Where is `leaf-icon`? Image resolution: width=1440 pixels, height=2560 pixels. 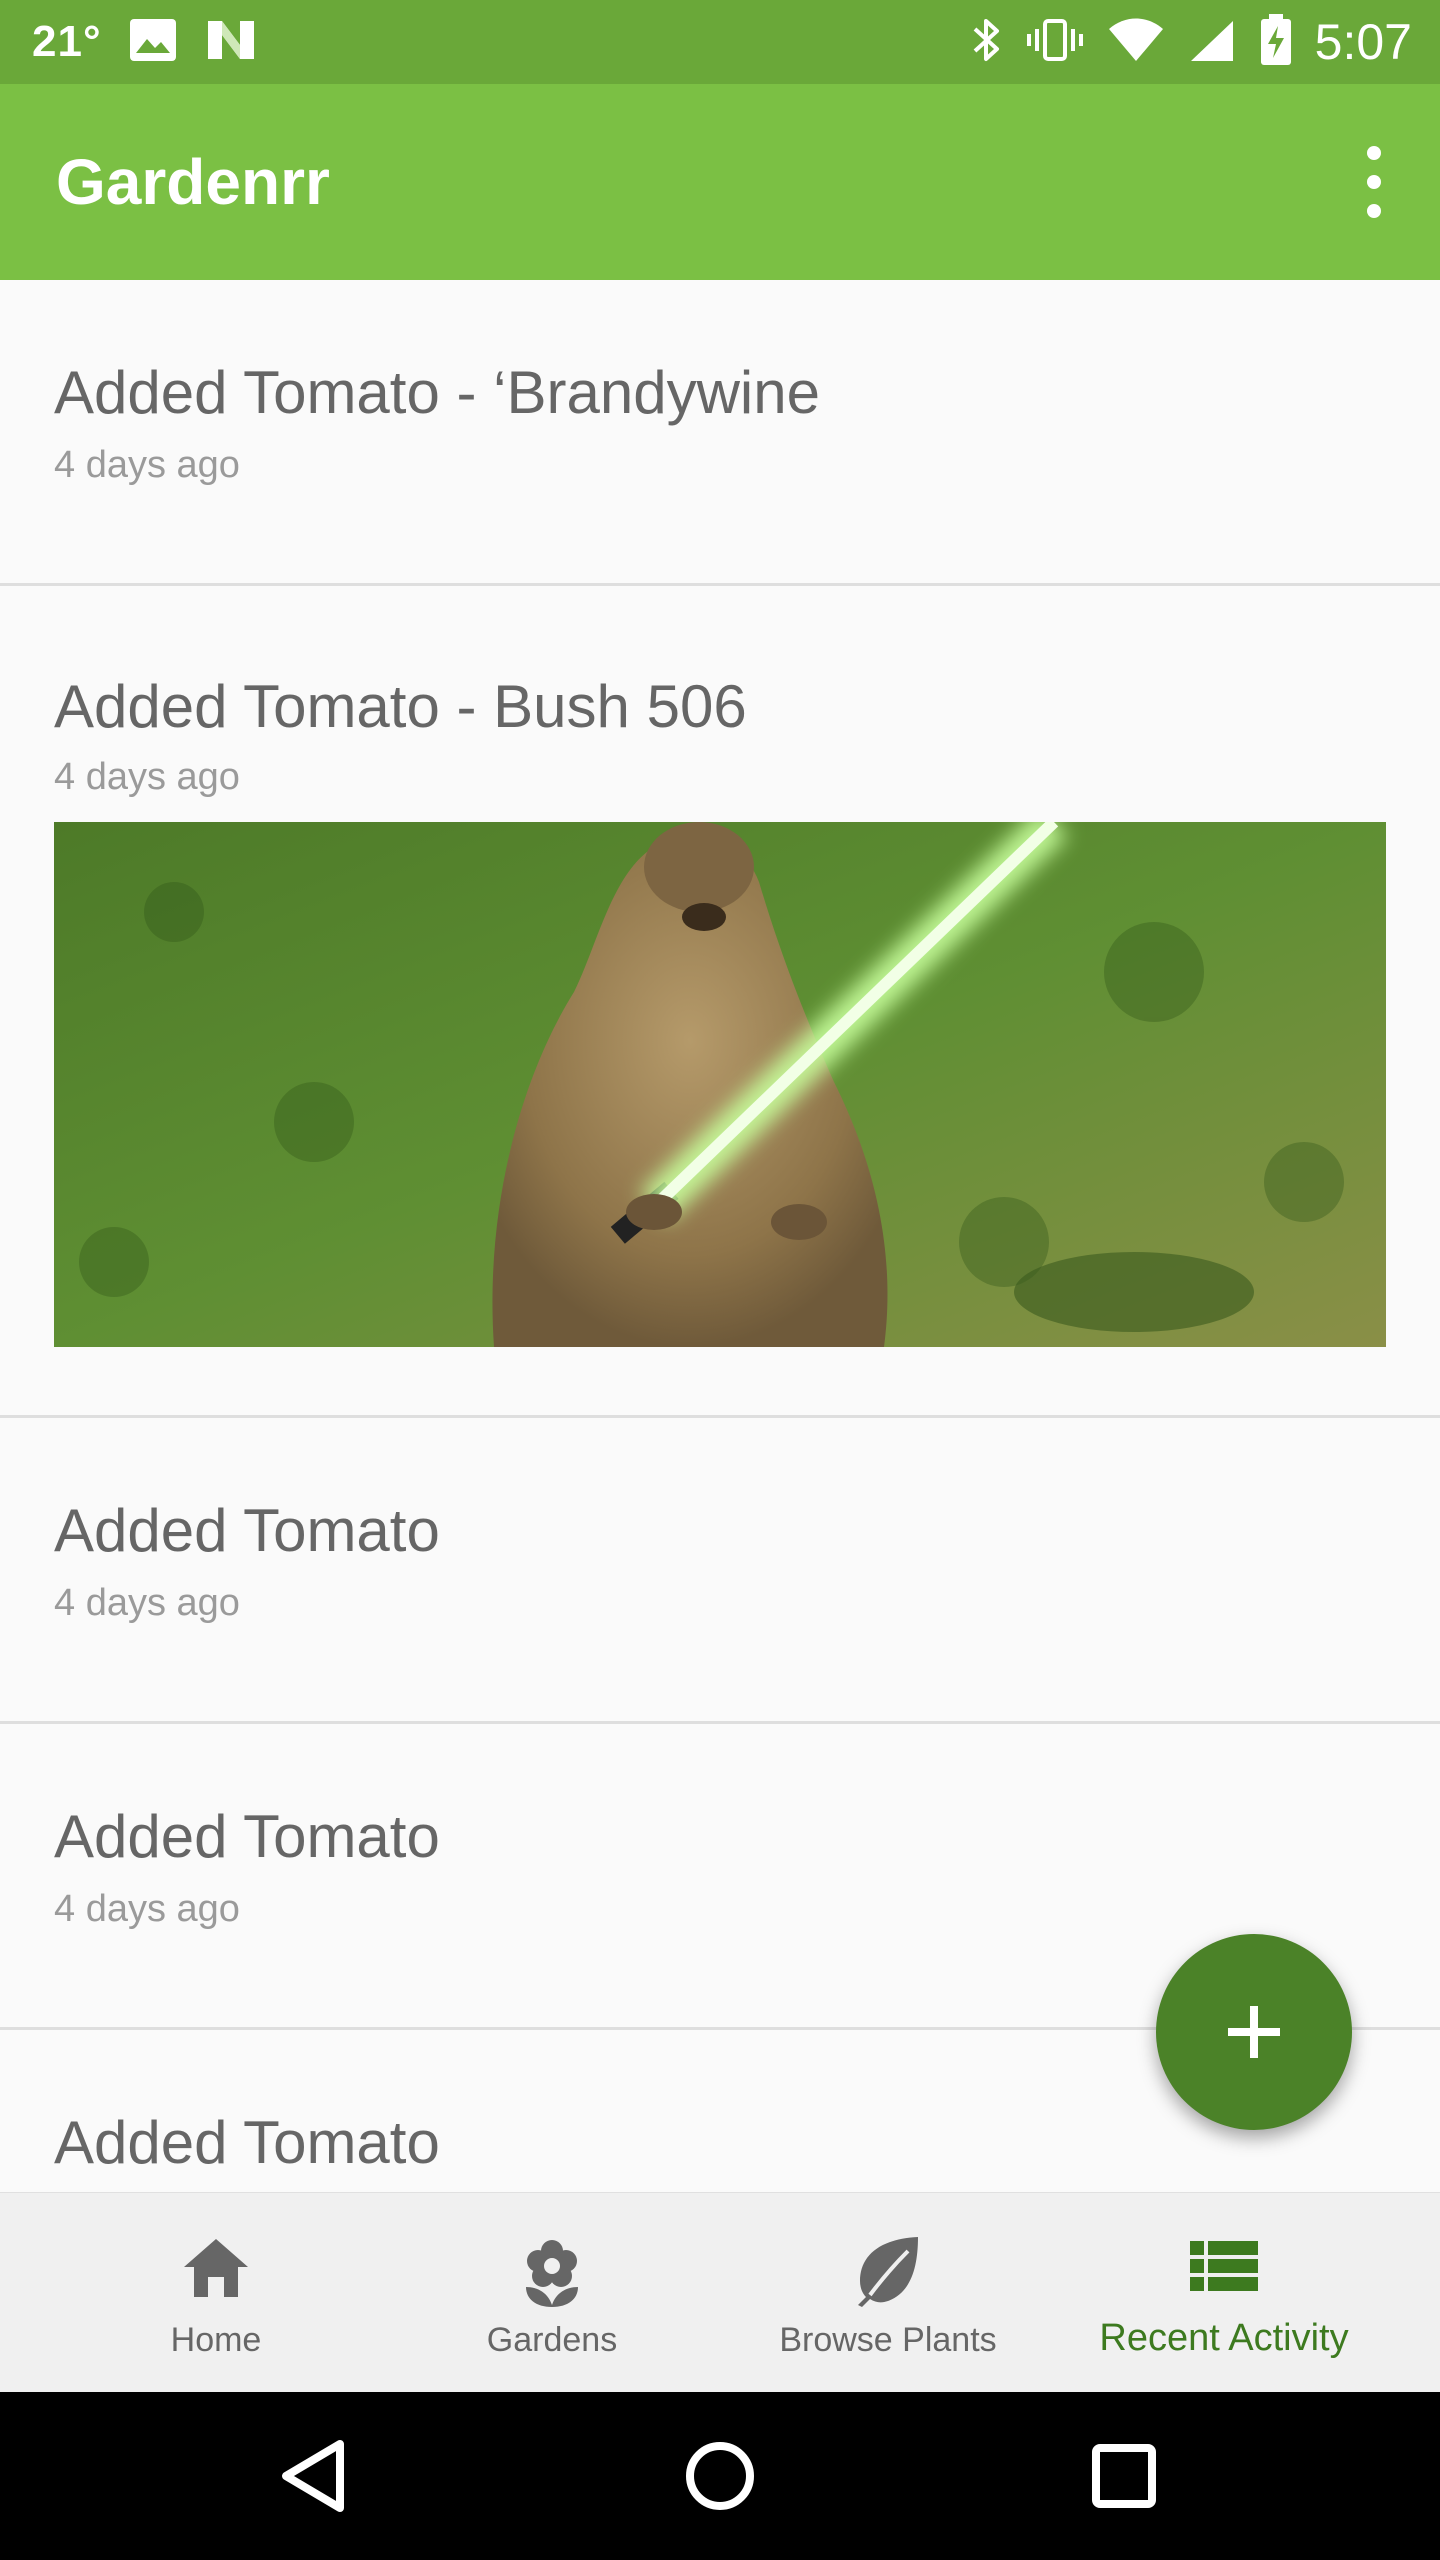
leaf-icon is located at coordinates (888, 2272).